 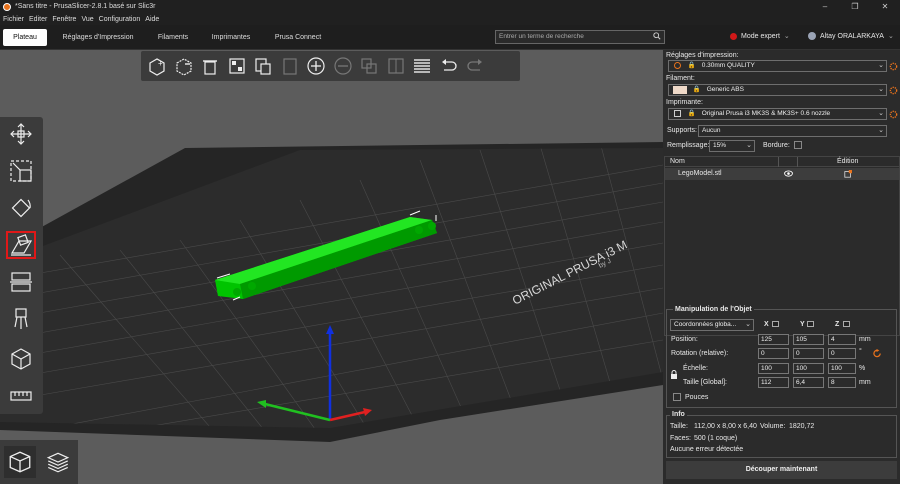 I want to click on print-preset-select: 🔒 0.30mm QUALITY ⌄, so click(x=777, y=66).